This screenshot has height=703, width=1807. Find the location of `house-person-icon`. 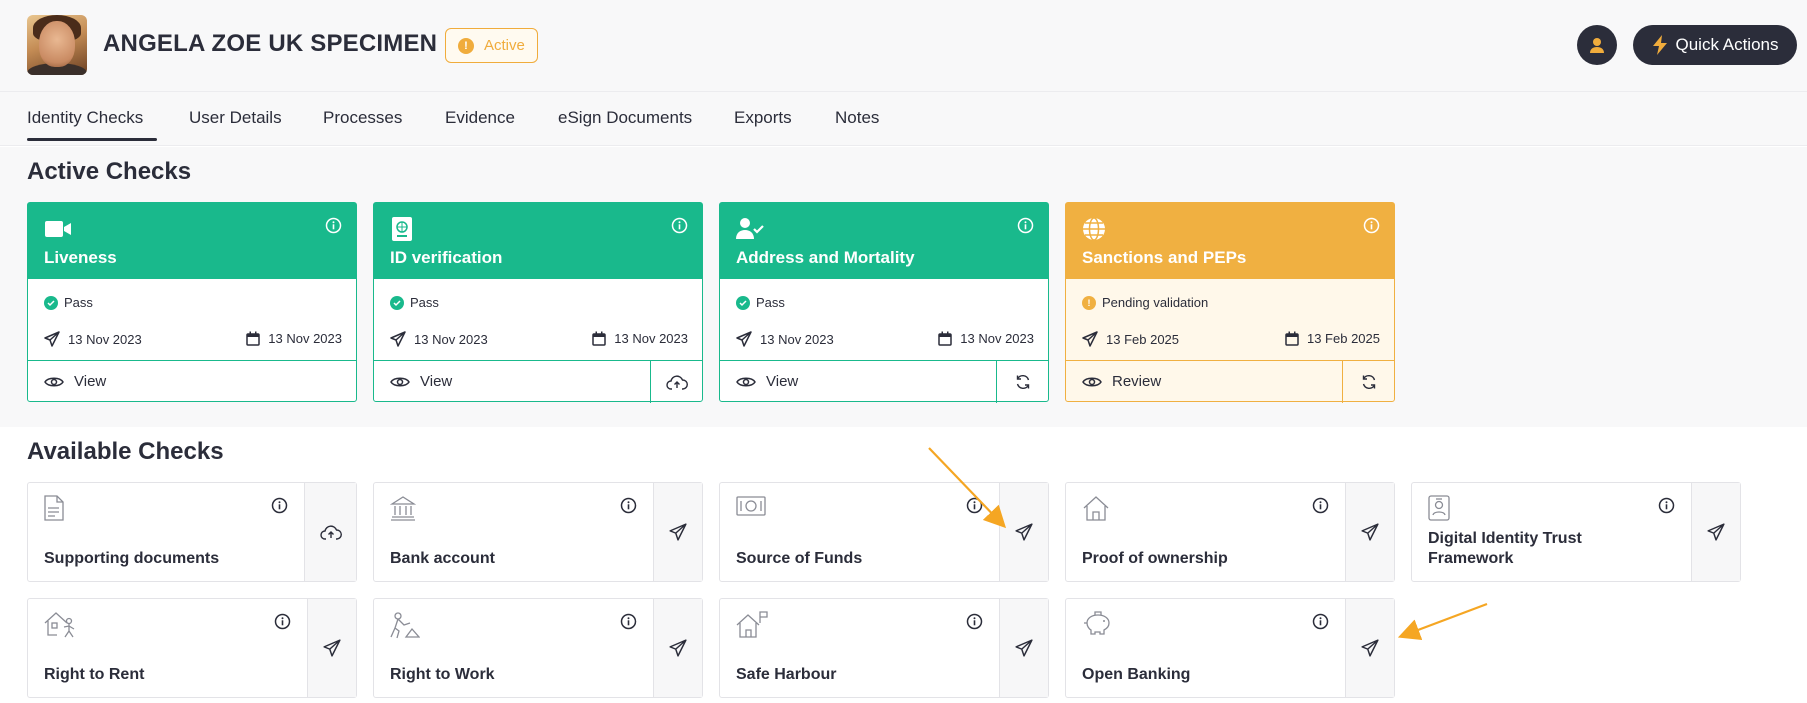

house-person-icon is located at coordinates (59, 625).